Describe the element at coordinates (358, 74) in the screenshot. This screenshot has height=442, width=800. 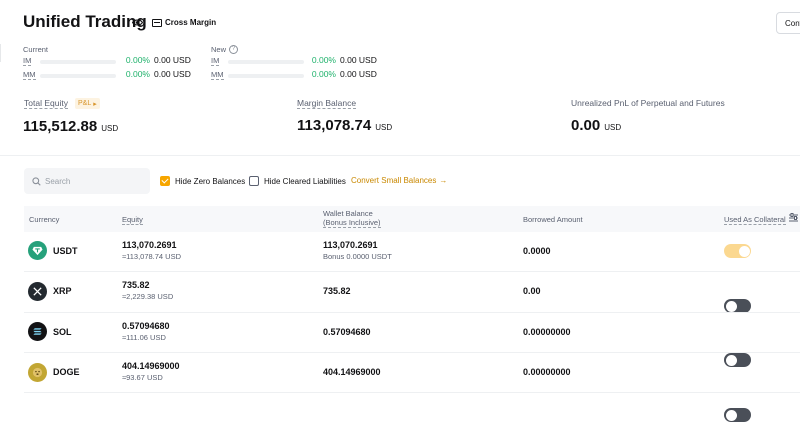
I see `new-mm-value: 0.00 USD` at that location.